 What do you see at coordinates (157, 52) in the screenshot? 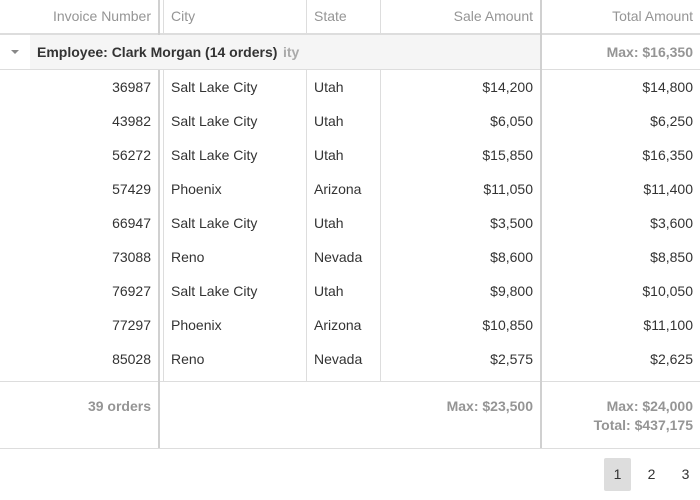
I see `group-label: Employee: Clark Morgan (14 orders)` at bounding box center [157, 52].